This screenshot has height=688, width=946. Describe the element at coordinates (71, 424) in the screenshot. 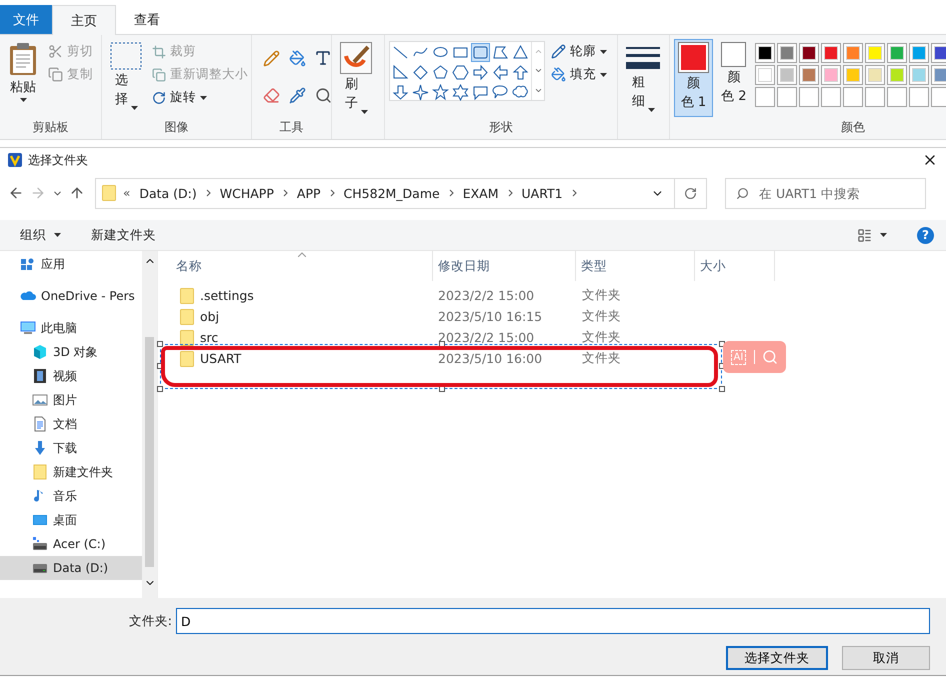

I see `sidebar-item: 文档` at that location.